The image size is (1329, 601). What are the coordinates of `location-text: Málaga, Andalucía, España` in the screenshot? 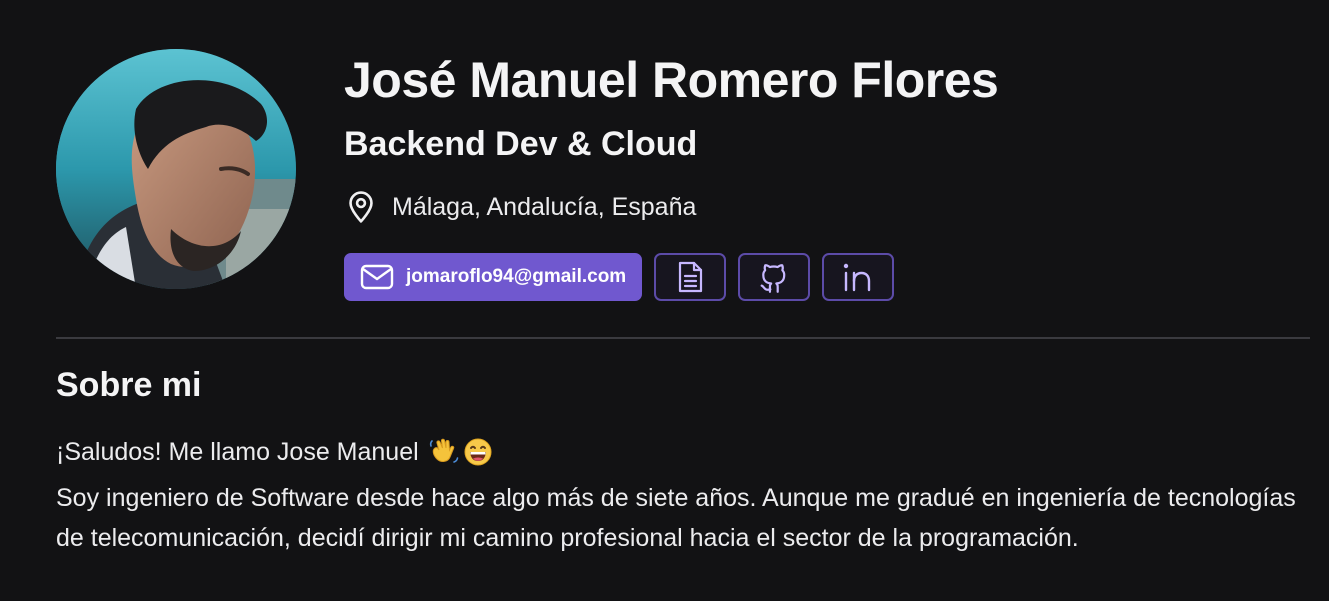 It's located at (544, 206).